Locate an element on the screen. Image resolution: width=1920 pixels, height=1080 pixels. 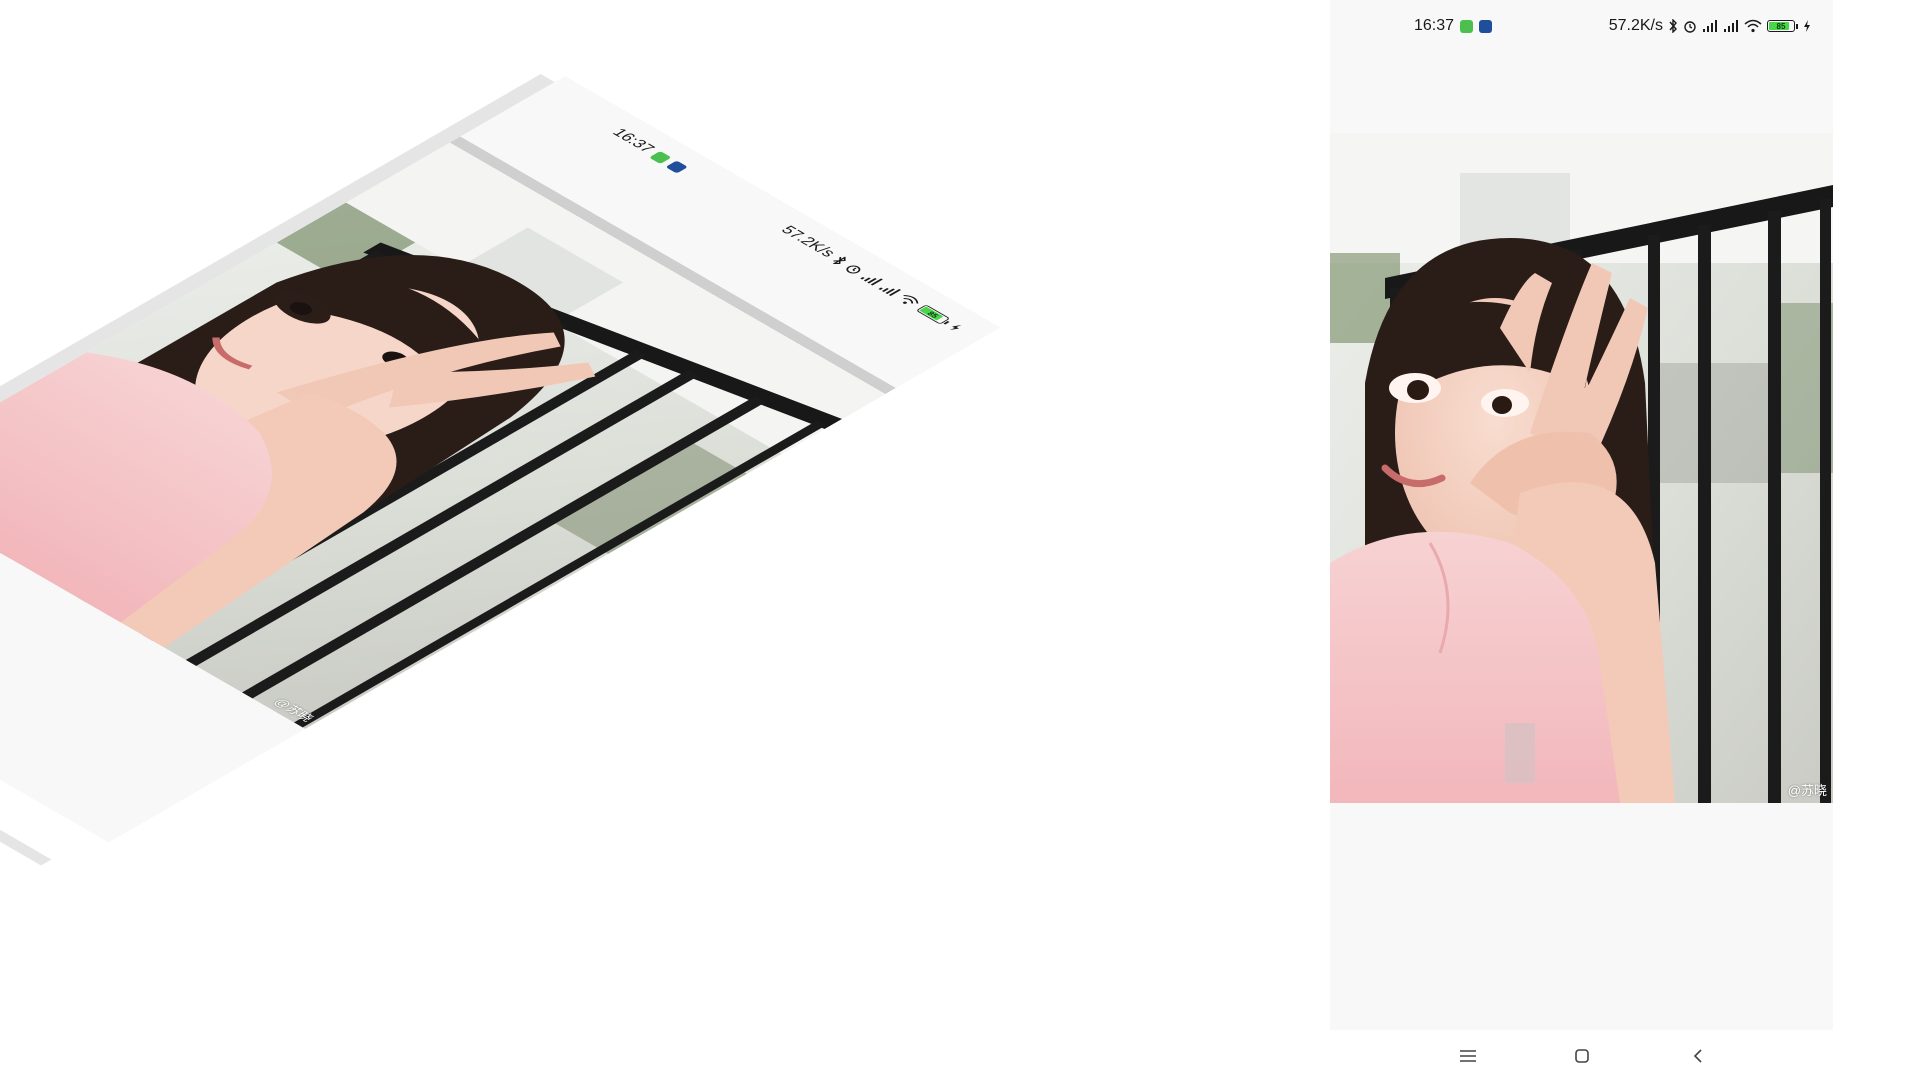
menu-icon is located at coordinates (1468, 1056).